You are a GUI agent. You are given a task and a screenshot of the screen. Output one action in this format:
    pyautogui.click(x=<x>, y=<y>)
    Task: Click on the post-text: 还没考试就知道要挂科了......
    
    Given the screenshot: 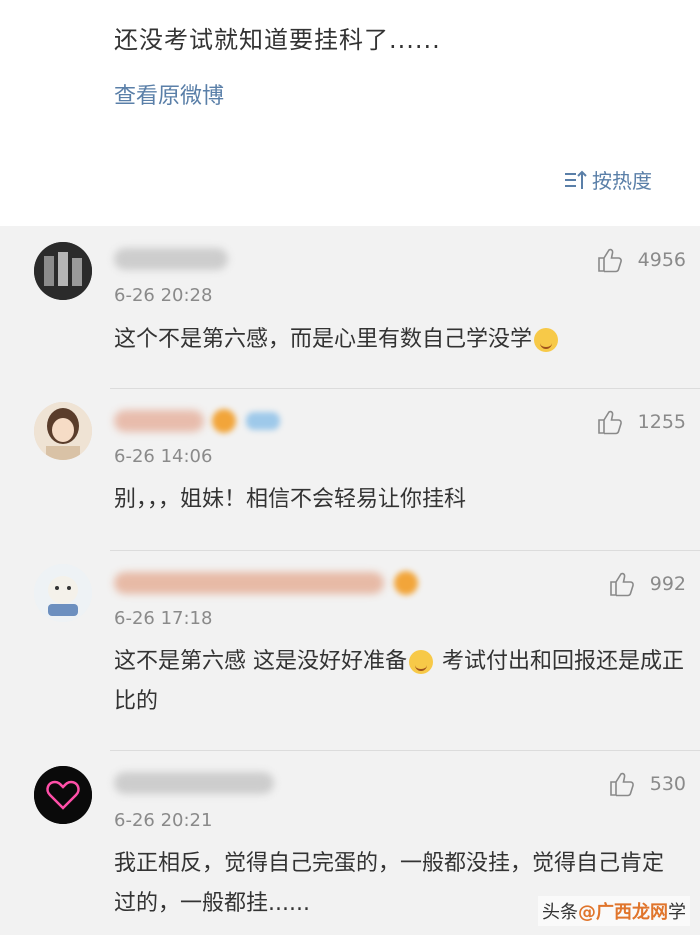 What is the action you would take?
    pyautogui.click(x=277, y=40)
    